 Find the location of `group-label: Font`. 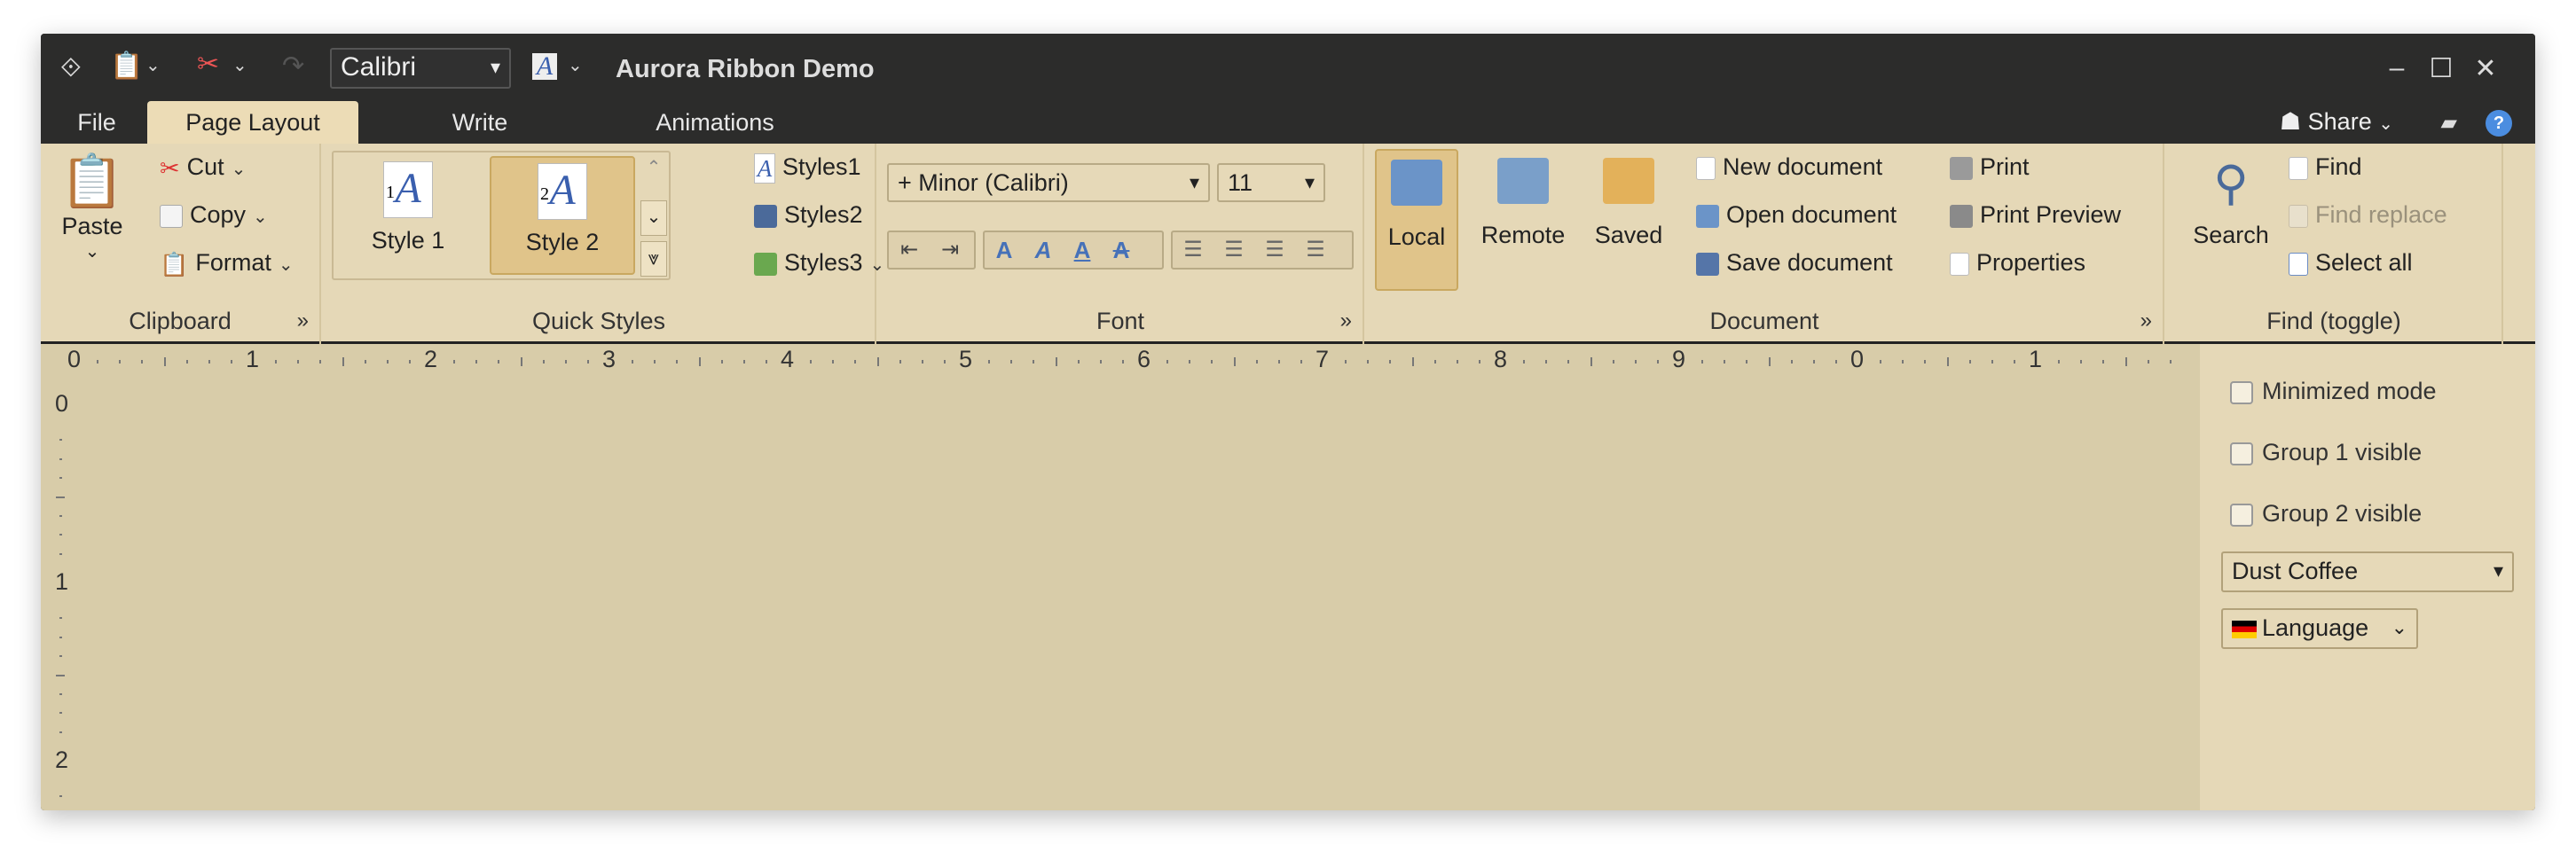

group-label: Font is located at coordinates (1120, 321).